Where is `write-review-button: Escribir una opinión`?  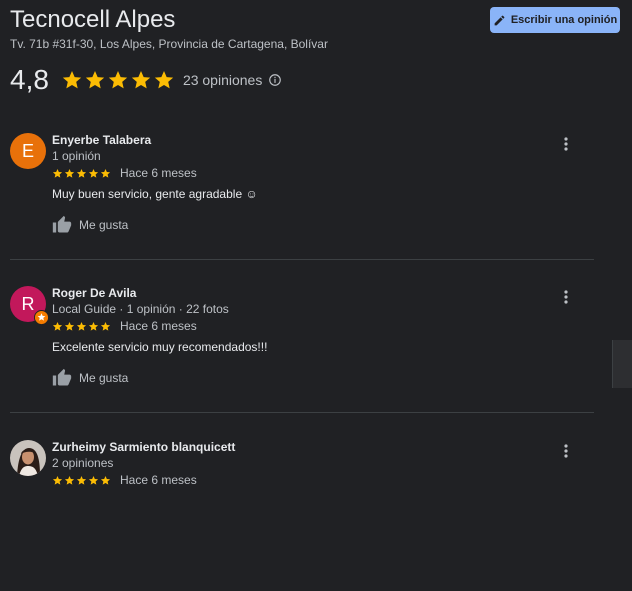
write-review-button: Escribir una opinión is located at coordinates (555, 20).